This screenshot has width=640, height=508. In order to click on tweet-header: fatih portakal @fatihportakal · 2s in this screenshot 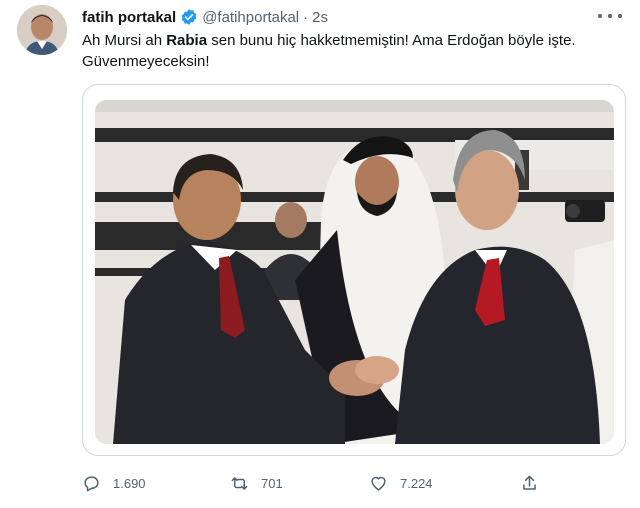, I will do `click(205, 17)`.